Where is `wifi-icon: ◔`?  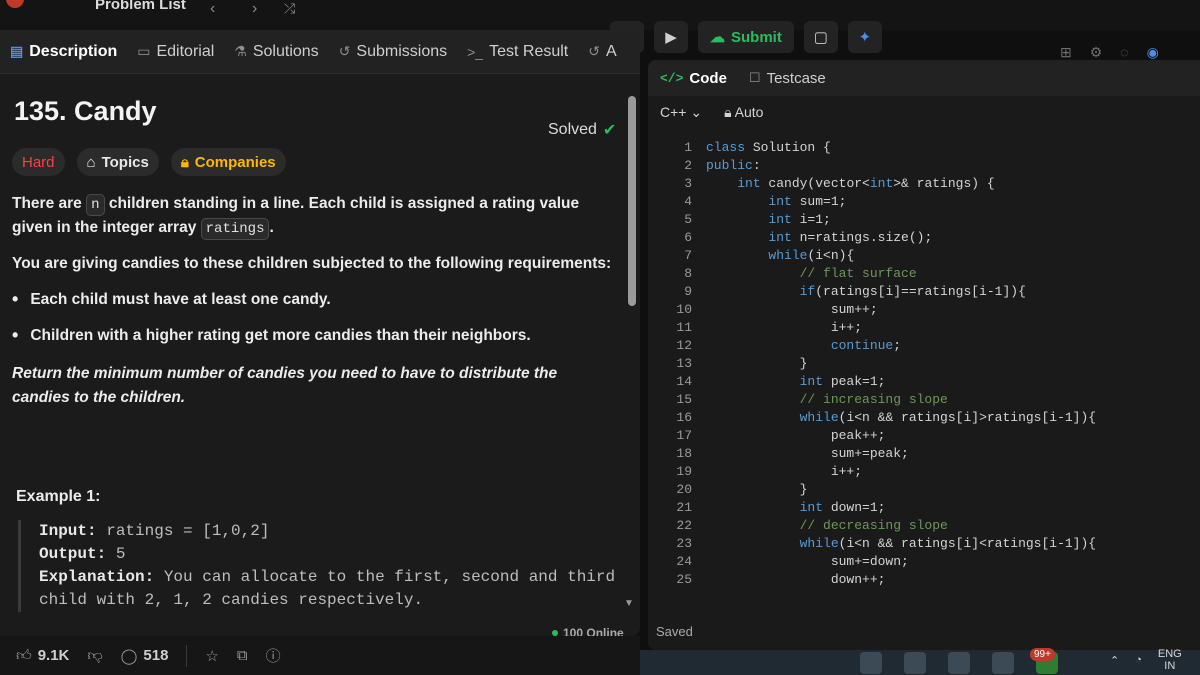 wifi-icon: ◔ is located at coordinates (1138, 660).